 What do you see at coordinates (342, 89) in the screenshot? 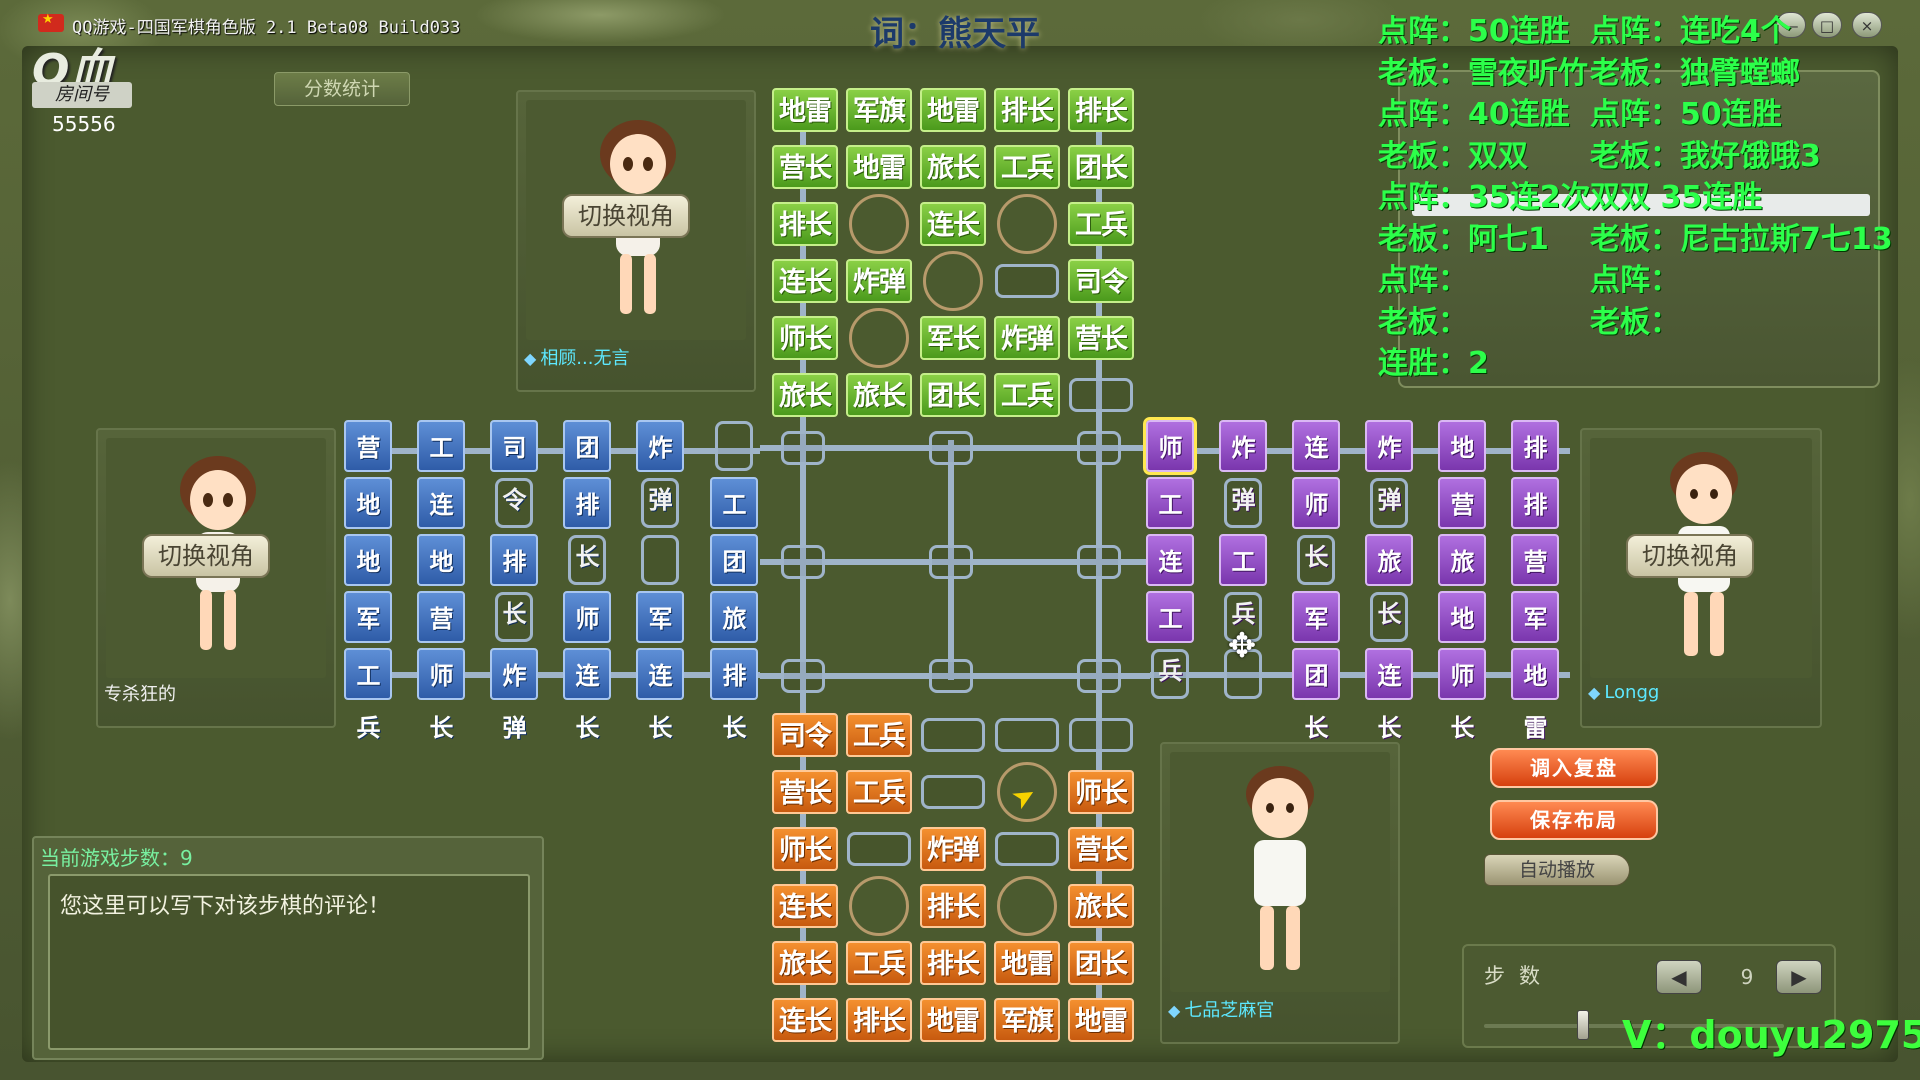
I see `score-stats-button: 分数统计` at bounding box center [342, 89].